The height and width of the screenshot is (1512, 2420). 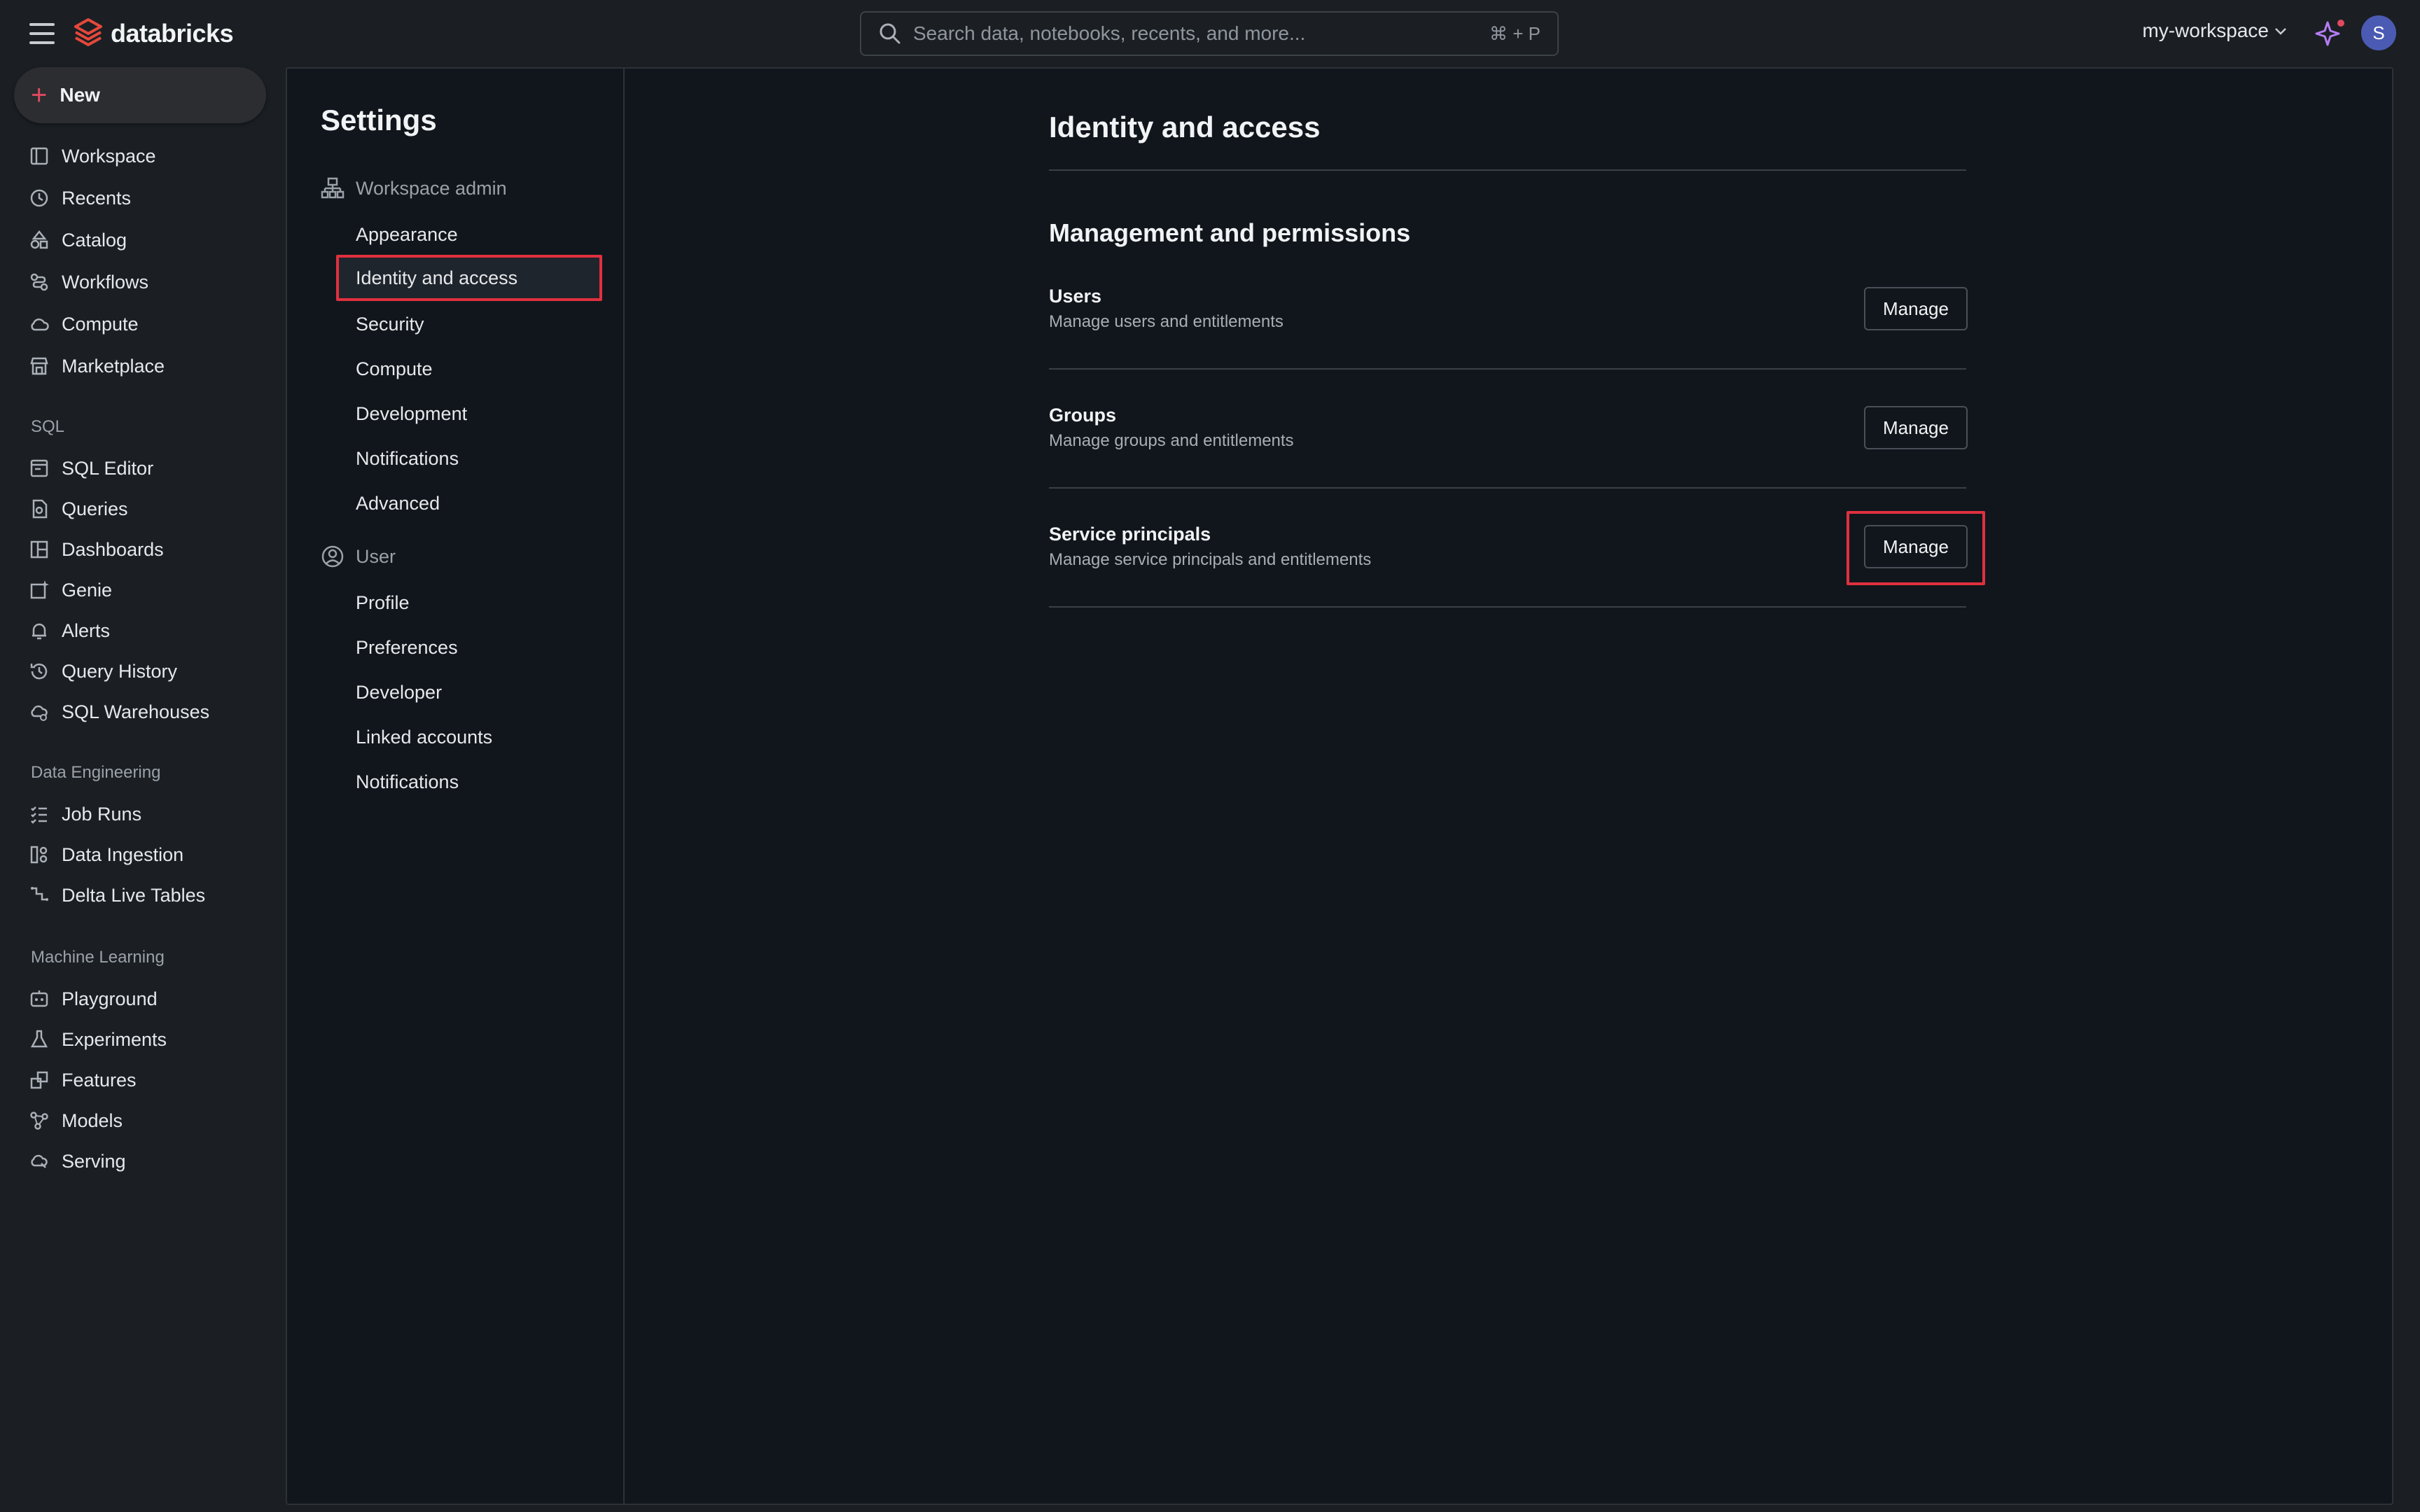 I want to click on manage-users-button: Manage, so click(x=1916, y=308).